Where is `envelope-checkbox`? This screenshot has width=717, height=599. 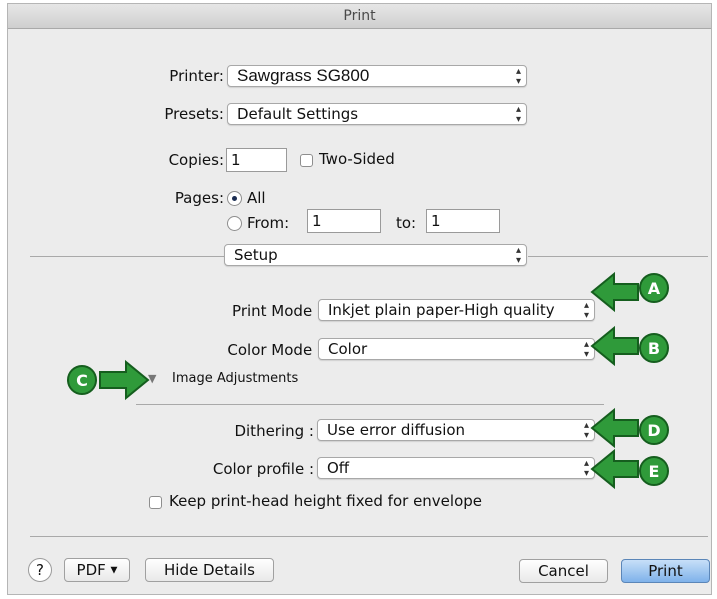
envelope-checkbox is located at coordinates (155, 502).